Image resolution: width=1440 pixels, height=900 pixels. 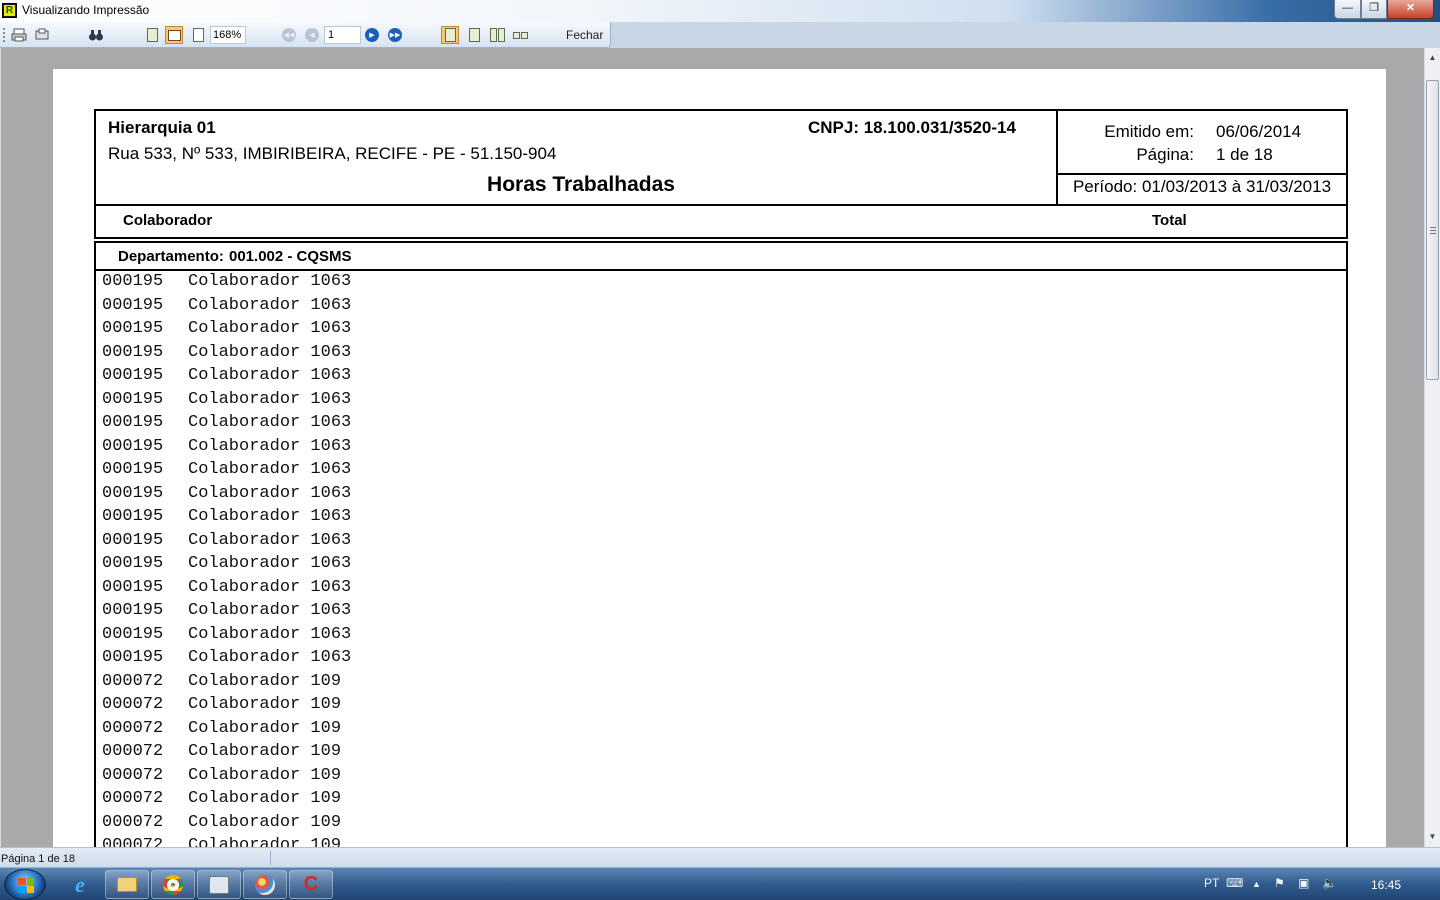 What do you see at coordinates (1279, 883) in the screenshot?
I see `action-center-flag-icon: ⚑` at bounding box center [1279, 883].